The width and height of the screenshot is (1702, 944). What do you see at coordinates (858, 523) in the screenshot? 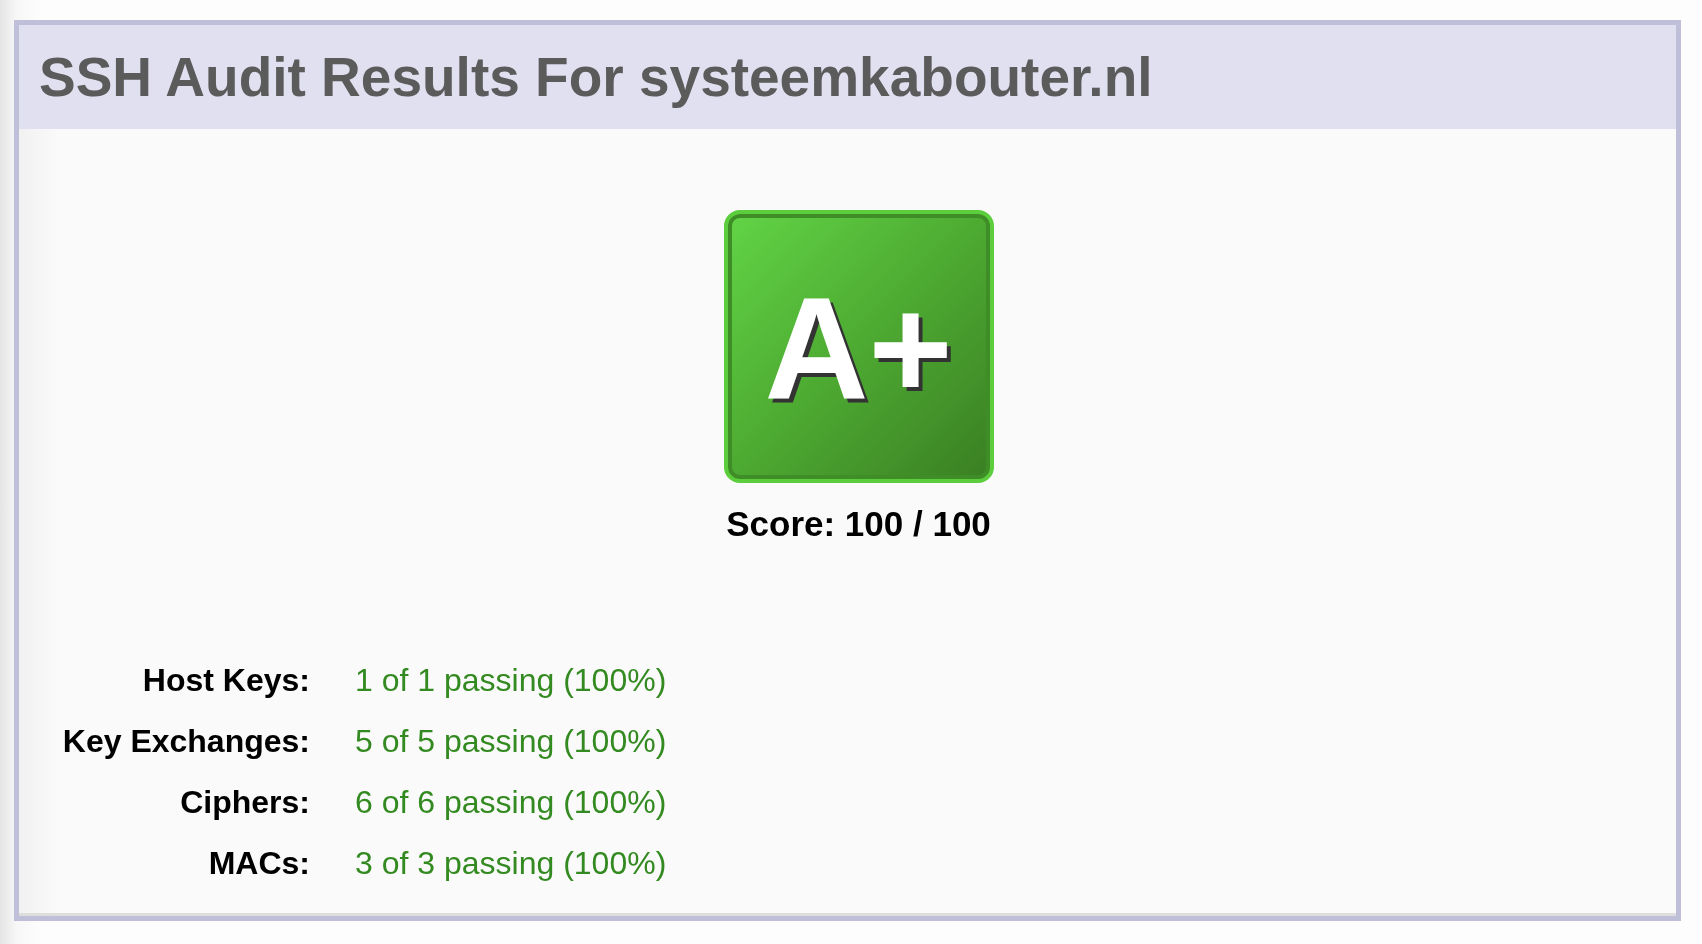
I see `score-text: Score: 100 / 100` at bounding box center [858, 523].